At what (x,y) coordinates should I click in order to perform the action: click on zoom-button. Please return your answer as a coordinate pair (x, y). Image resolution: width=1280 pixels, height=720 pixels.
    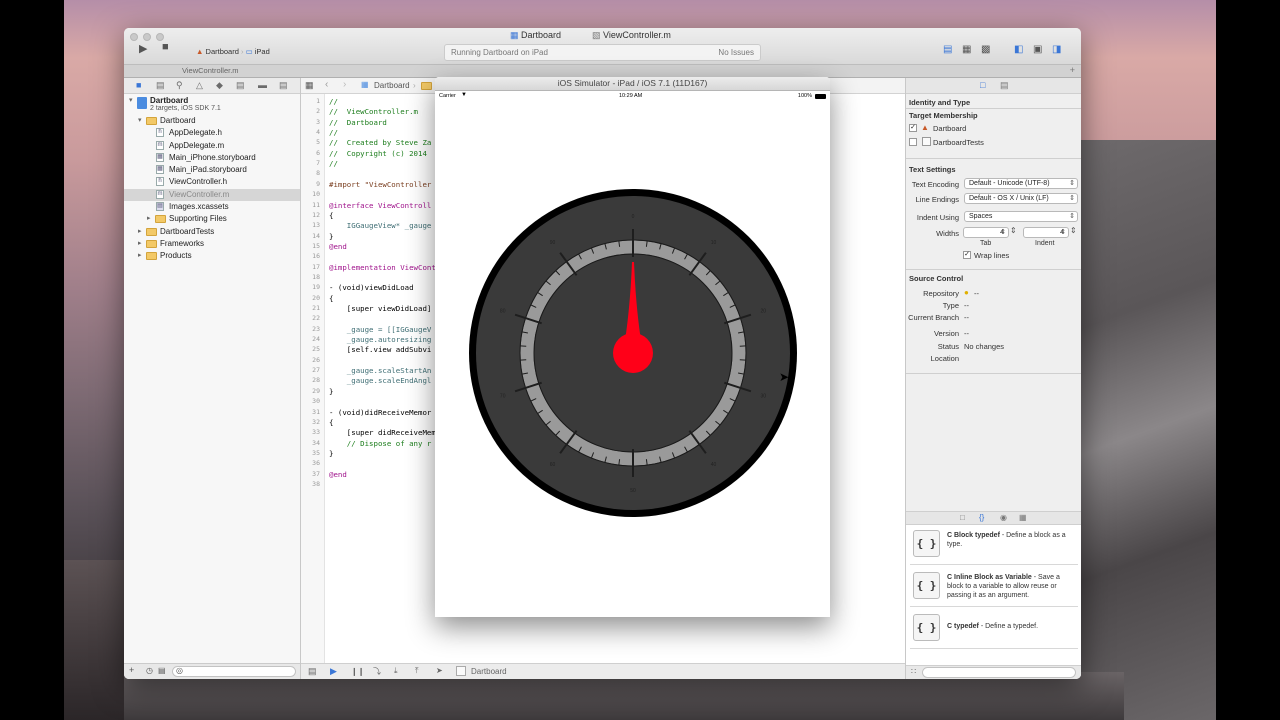
    Looking at the image, I should click on (160, 37).